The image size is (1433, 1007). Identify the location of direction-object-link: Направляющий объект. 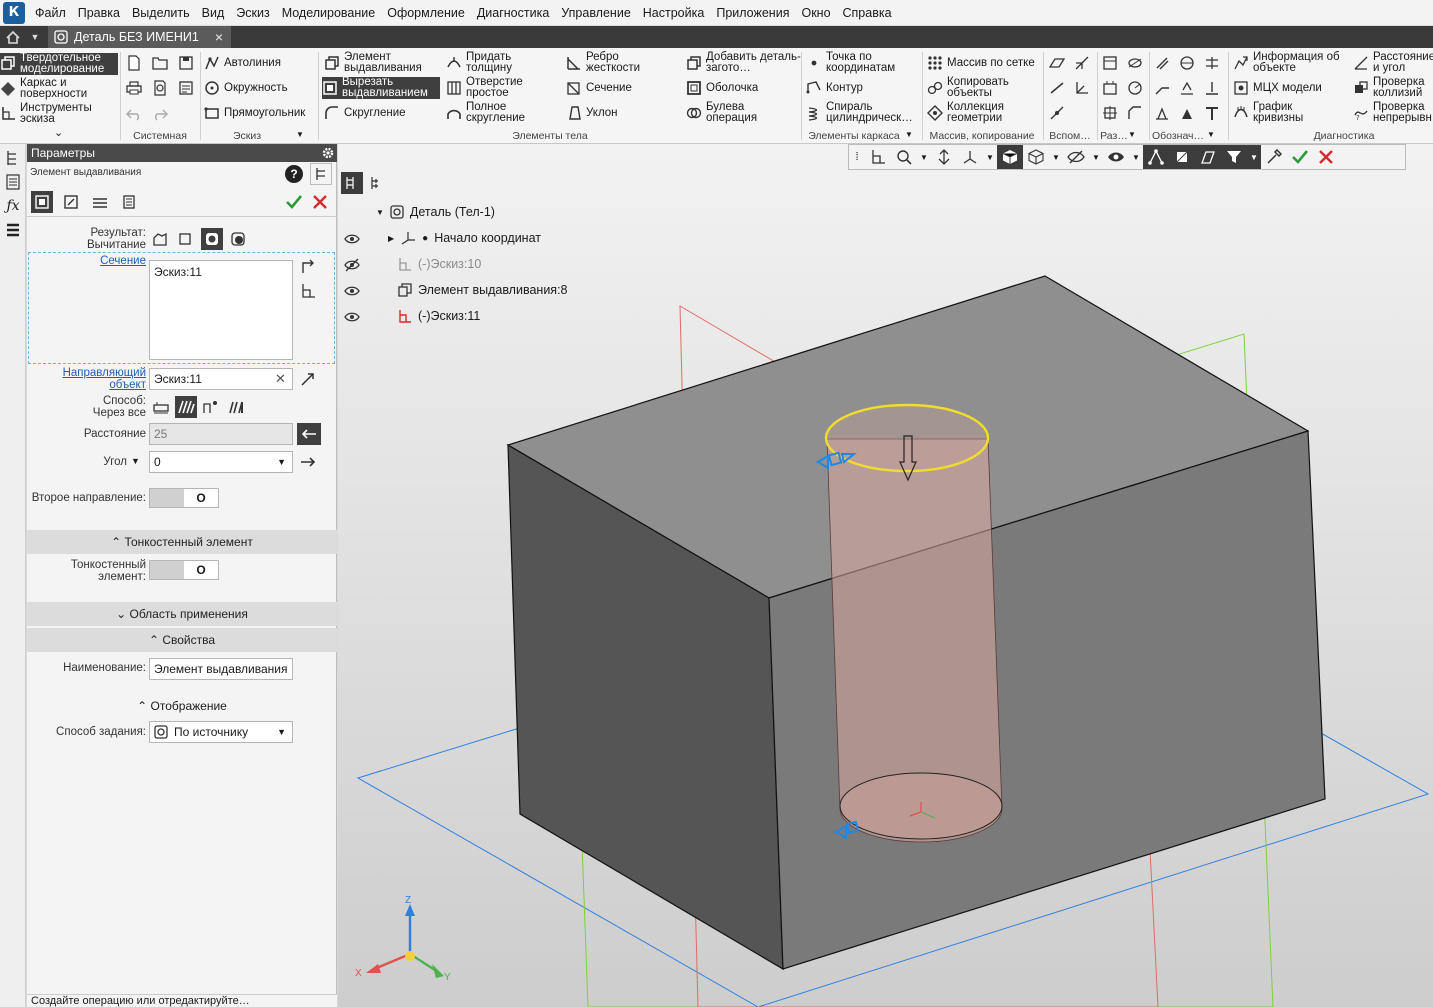
(86, 379).